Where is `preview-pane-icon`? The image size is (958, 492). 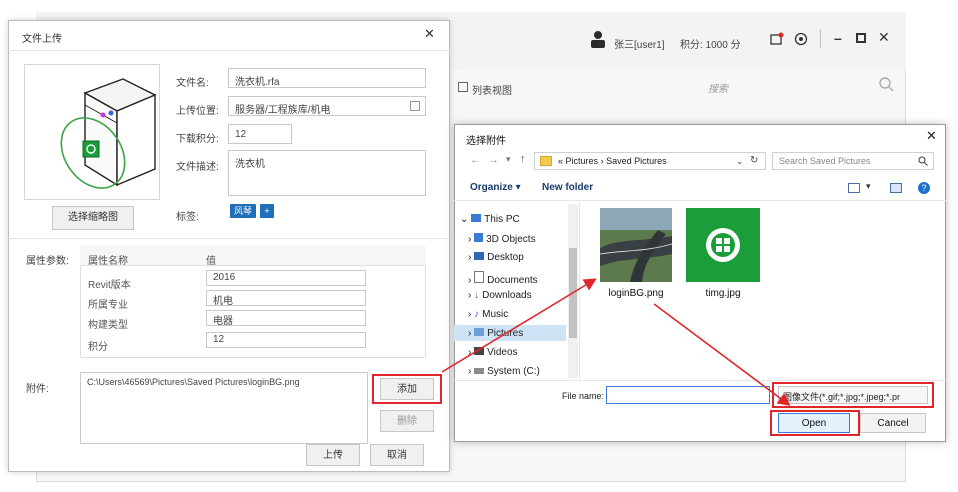
preview-pane-icon is located at coordinates (896, 188).